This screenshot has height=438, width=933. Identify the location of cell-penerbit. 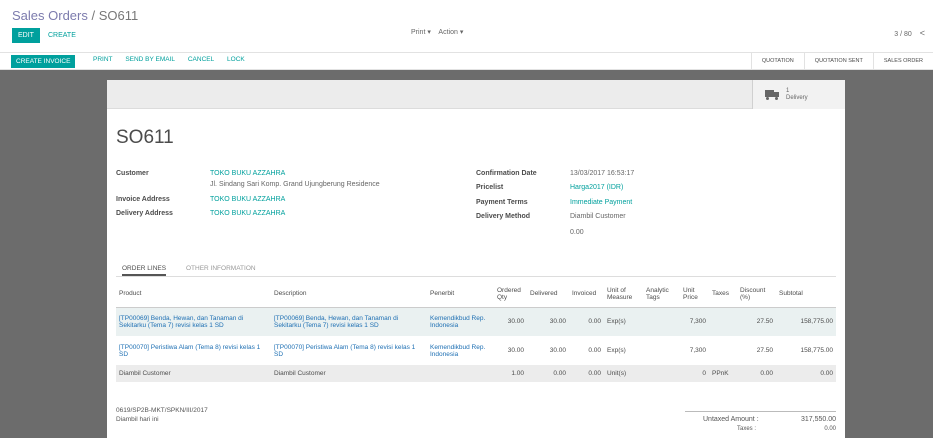
(460, 373).